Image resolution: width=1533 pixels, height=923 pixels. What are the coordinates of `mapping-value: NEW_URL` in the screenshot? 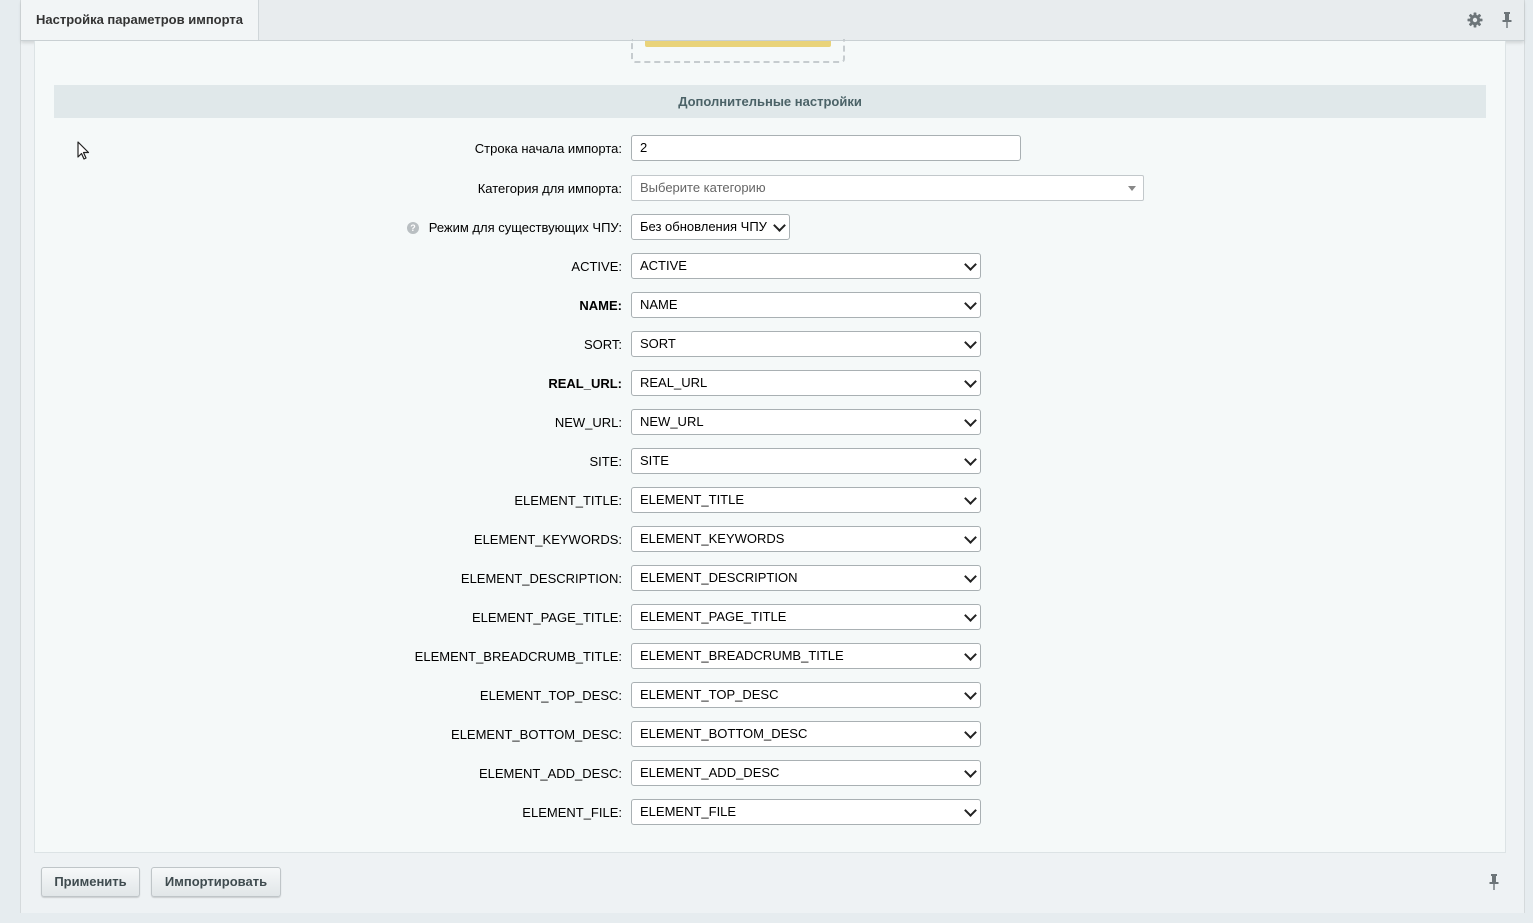 It's located at (672, 421).